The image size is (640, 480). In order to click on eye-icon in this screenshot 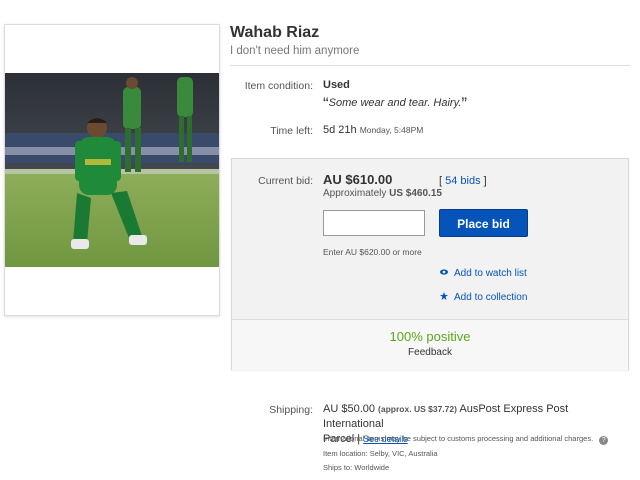, I will do `click(444, 272)`.